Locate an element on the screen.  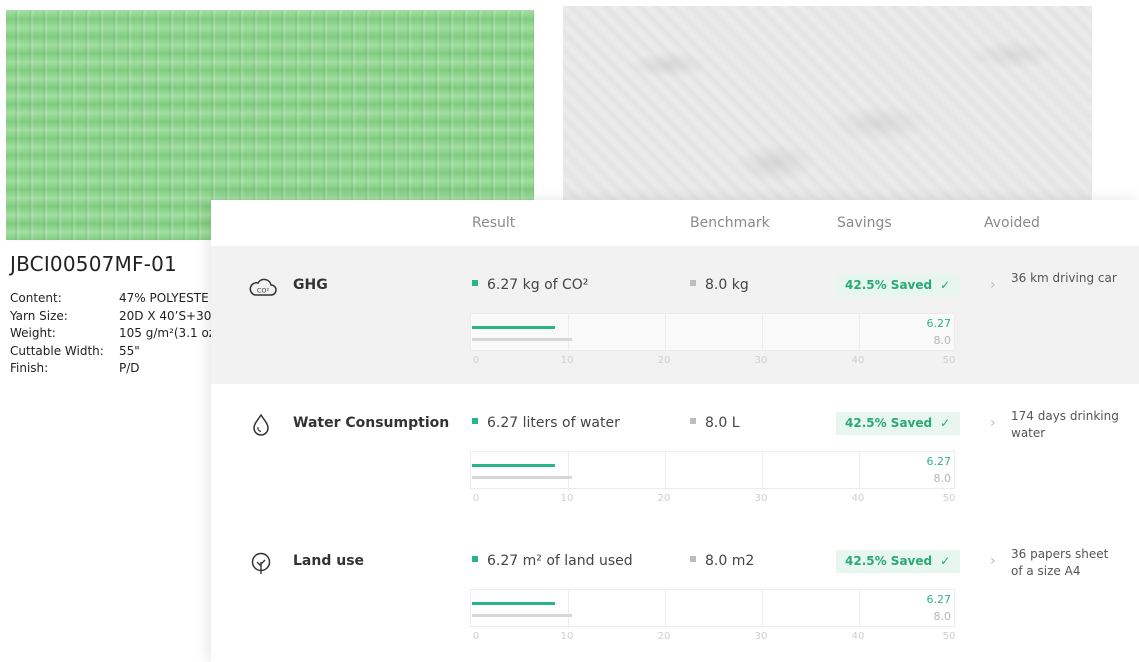
benchmark-bar is located at coordinates (522, 339).